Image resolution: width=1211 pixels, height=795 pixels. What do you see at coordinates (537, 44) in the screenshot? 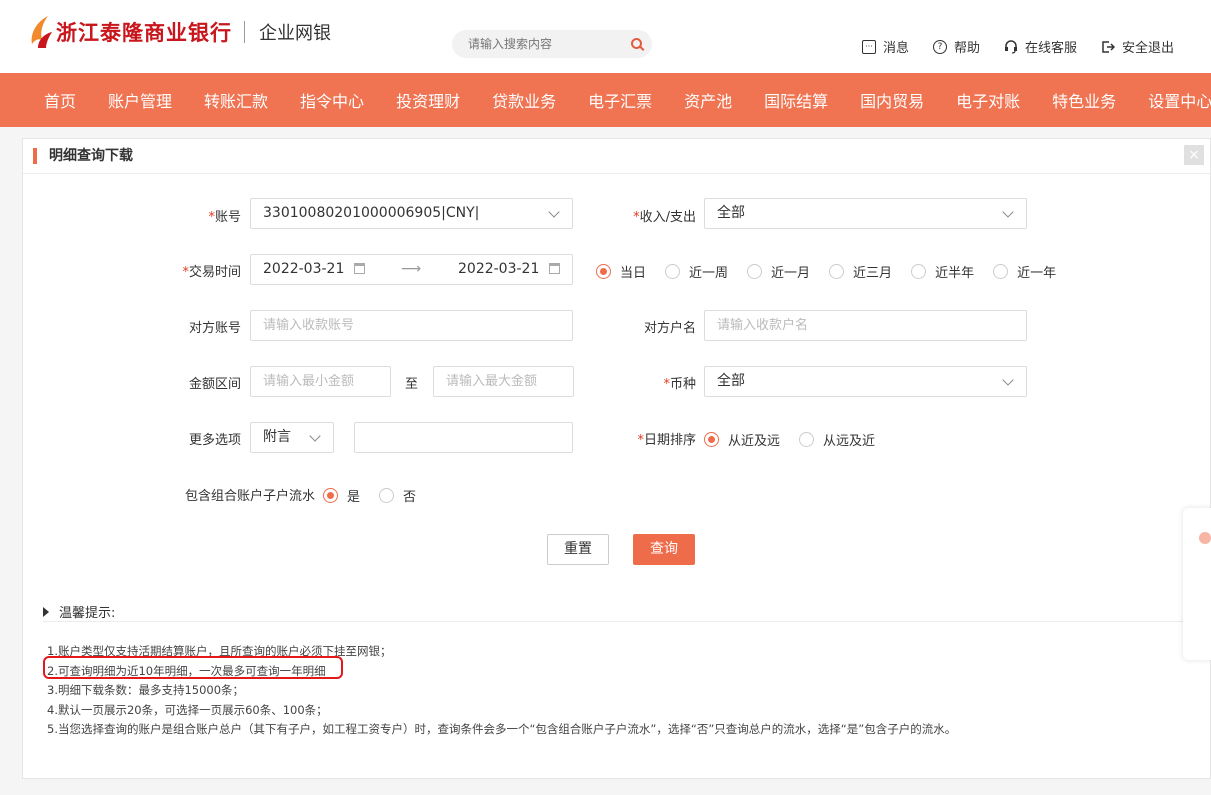
I see `search-input` at bounding box center [537, 44].